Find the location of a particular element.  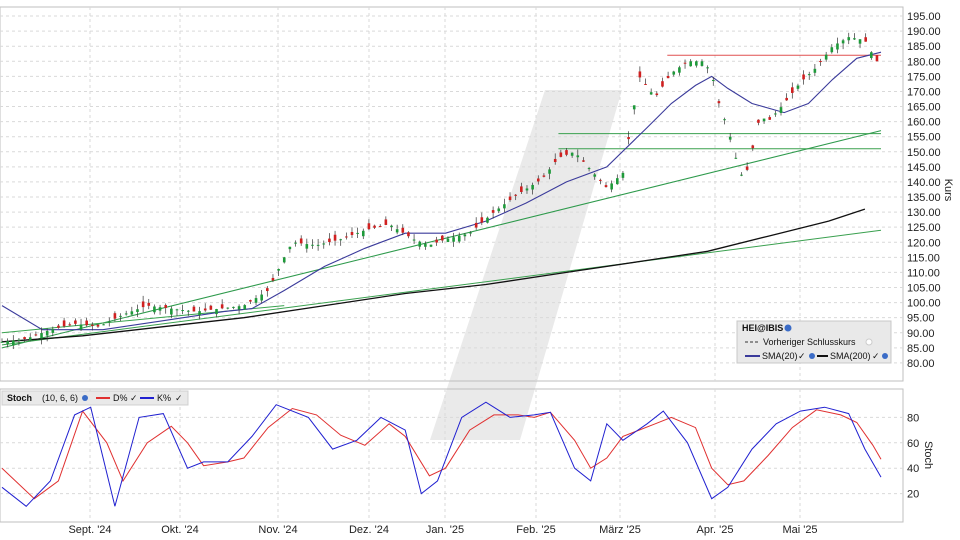

stoch-d-label: D% is located at coordinates (120, 398).